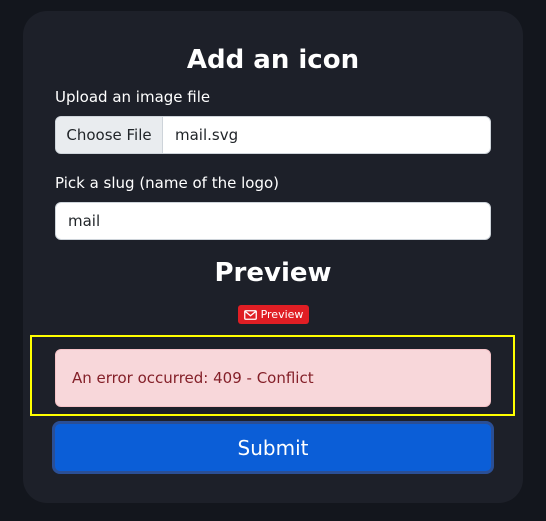 The height and width of the screenshot is (521, 546). What do you see at coordinates (273, 135) in the screenshot?
I see `file-input: Choose File mail.svg` at bounding box center [273, 135].